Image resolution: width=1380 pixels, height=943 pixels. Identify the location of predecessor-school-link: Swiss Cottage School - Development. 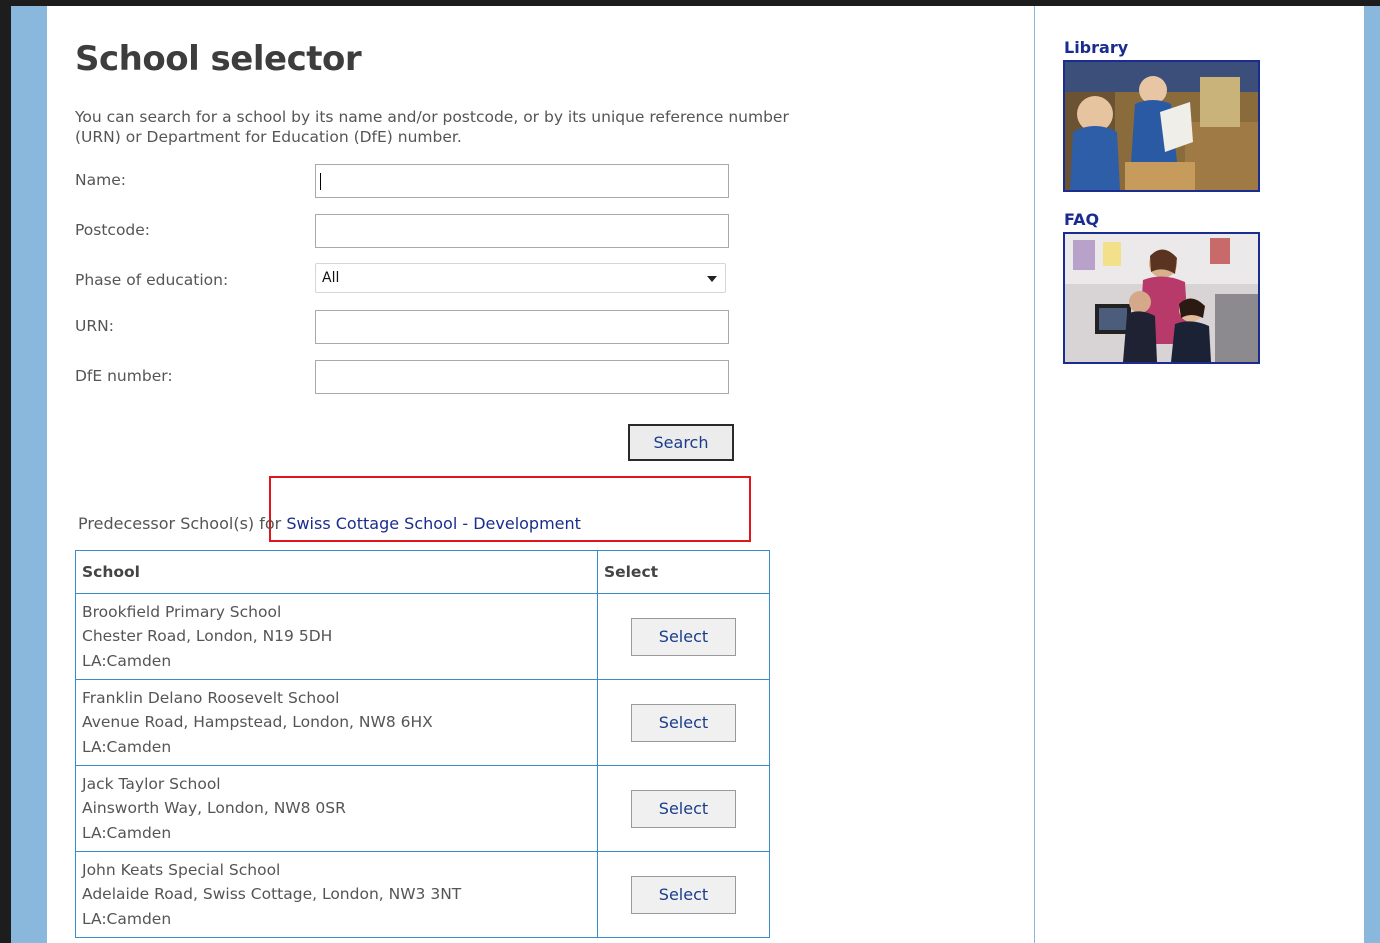
(433, 523).